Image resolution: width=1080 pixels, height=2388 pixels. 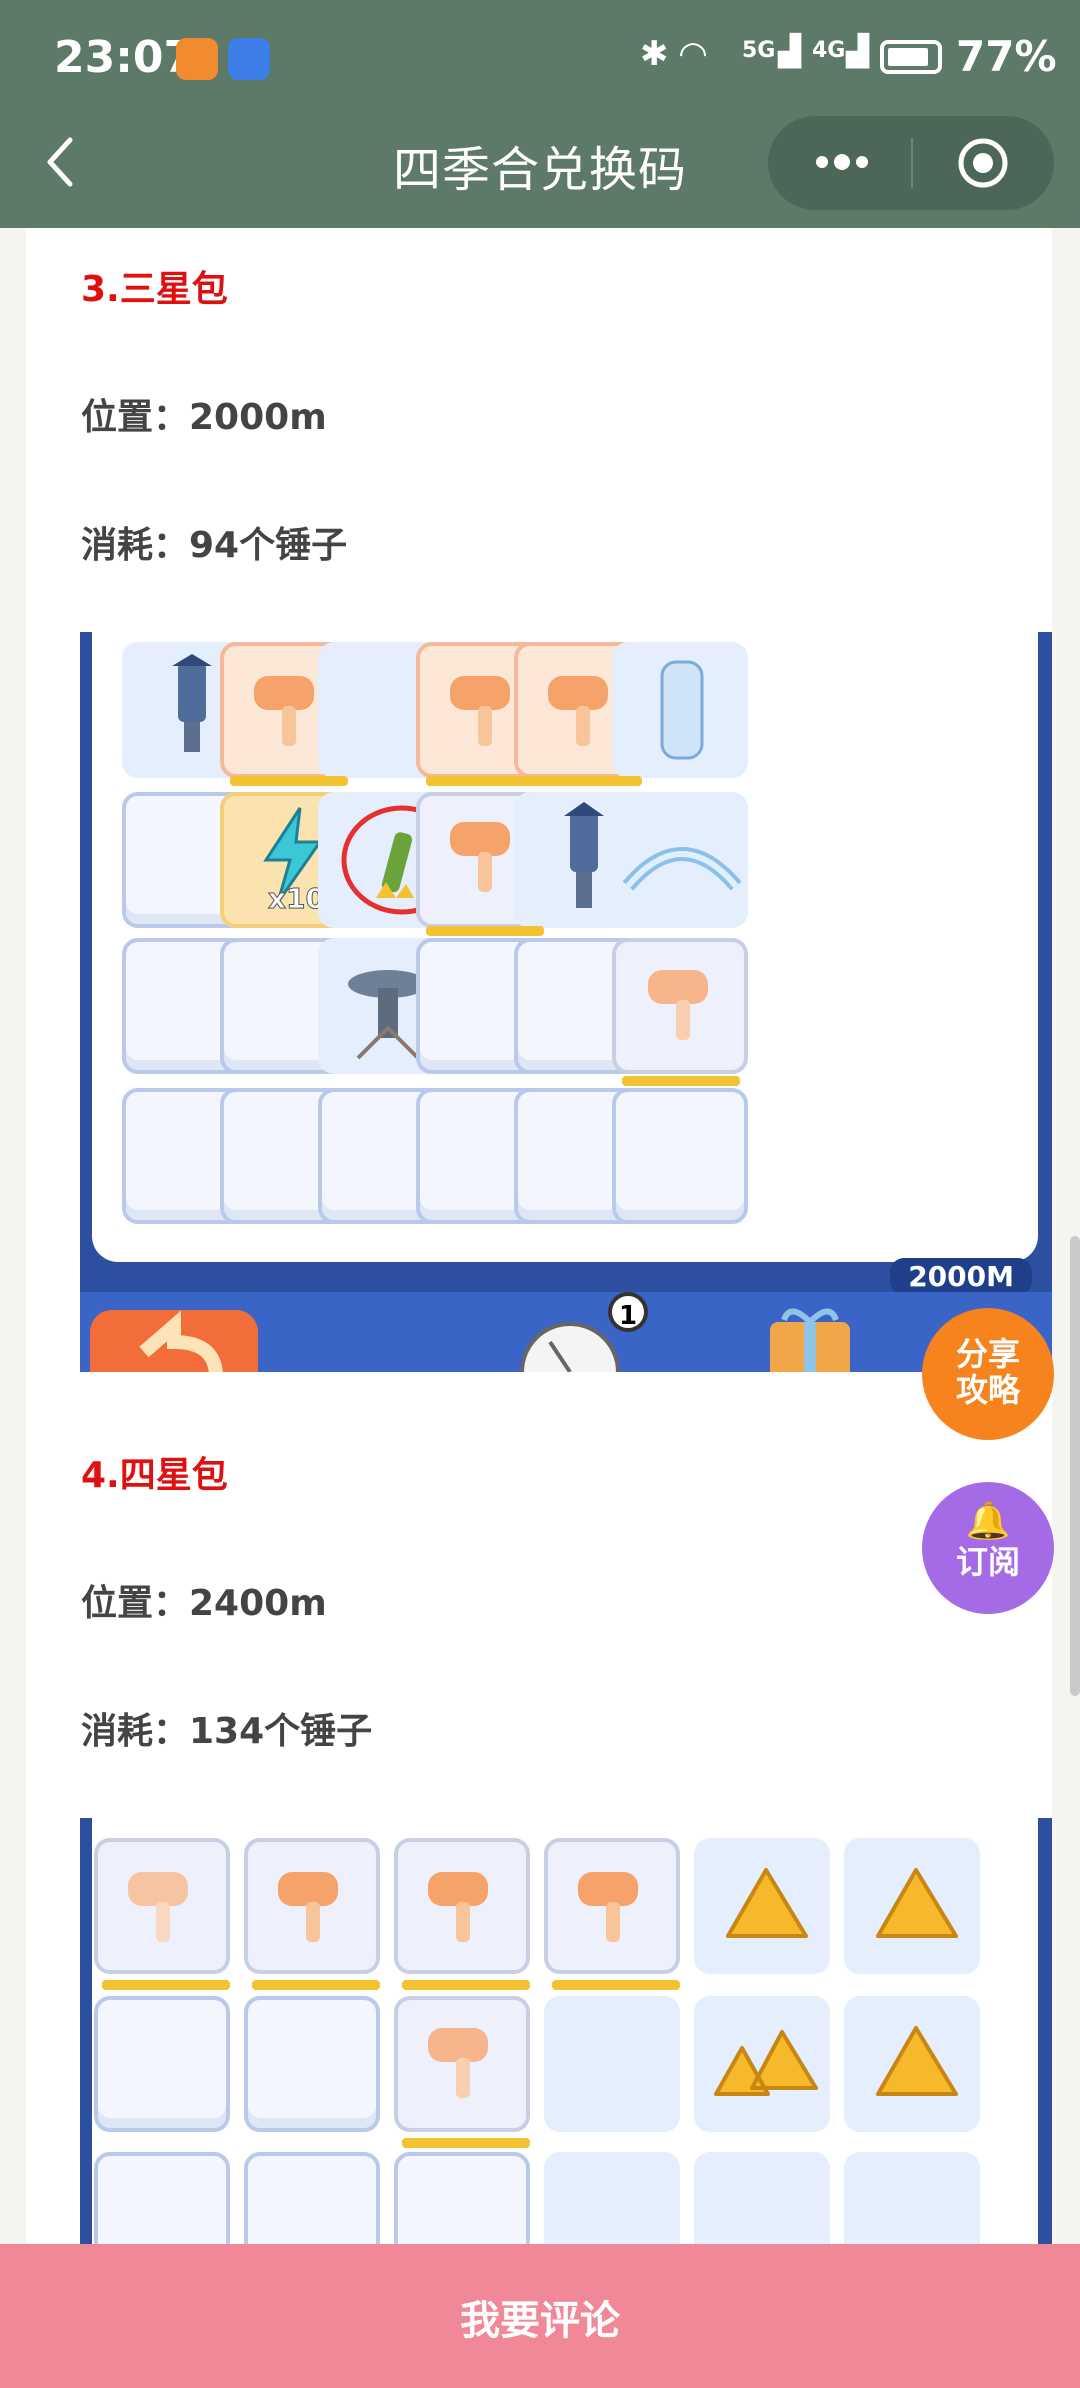 I want to click on comment-label: 我要评论, so click(x=540, y=2321).